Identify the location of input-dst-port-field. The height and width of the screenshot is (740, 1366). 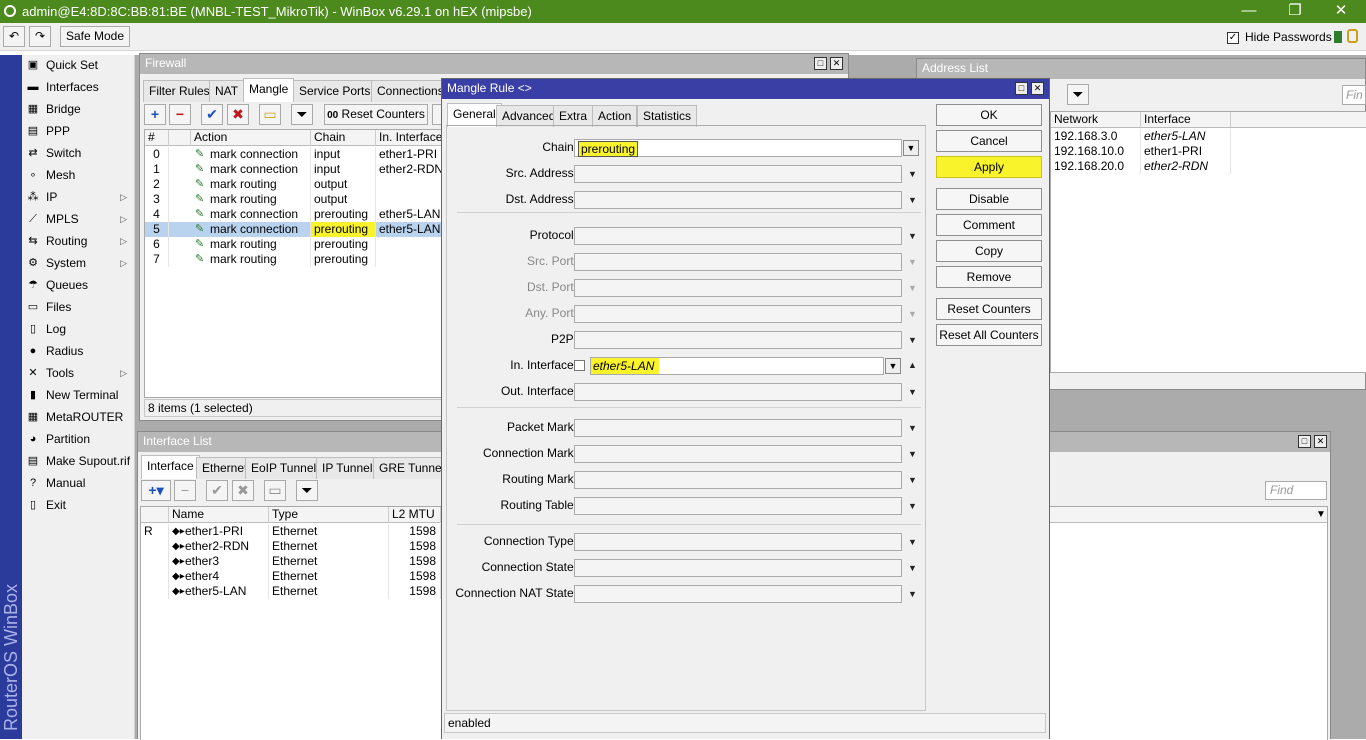
(738, 288).